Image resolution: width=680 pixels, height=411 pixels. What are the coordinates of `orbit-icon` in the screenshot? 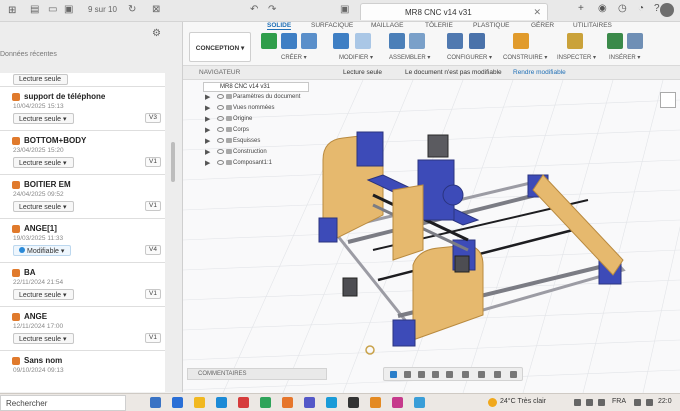 It's located at (393, 374).